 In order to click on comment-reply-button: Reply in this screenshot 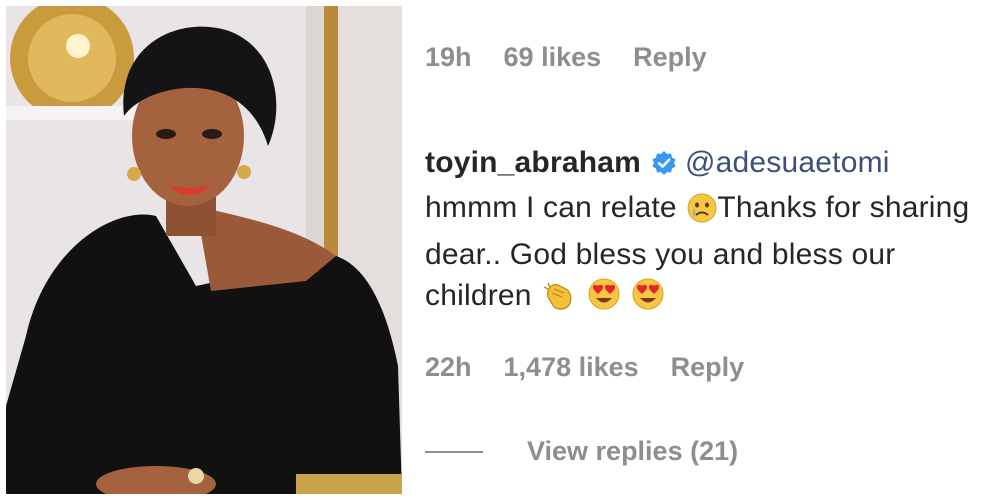, I will do `click(708, 367)`.